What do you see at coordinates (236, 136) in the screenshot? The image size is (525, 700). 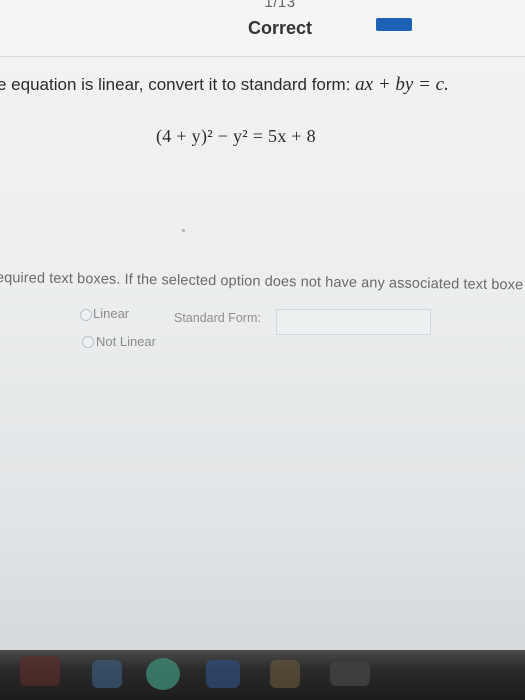 I see `equation: (4 + y)² − y² = 5x + 8` at bounding box center [236, 136].